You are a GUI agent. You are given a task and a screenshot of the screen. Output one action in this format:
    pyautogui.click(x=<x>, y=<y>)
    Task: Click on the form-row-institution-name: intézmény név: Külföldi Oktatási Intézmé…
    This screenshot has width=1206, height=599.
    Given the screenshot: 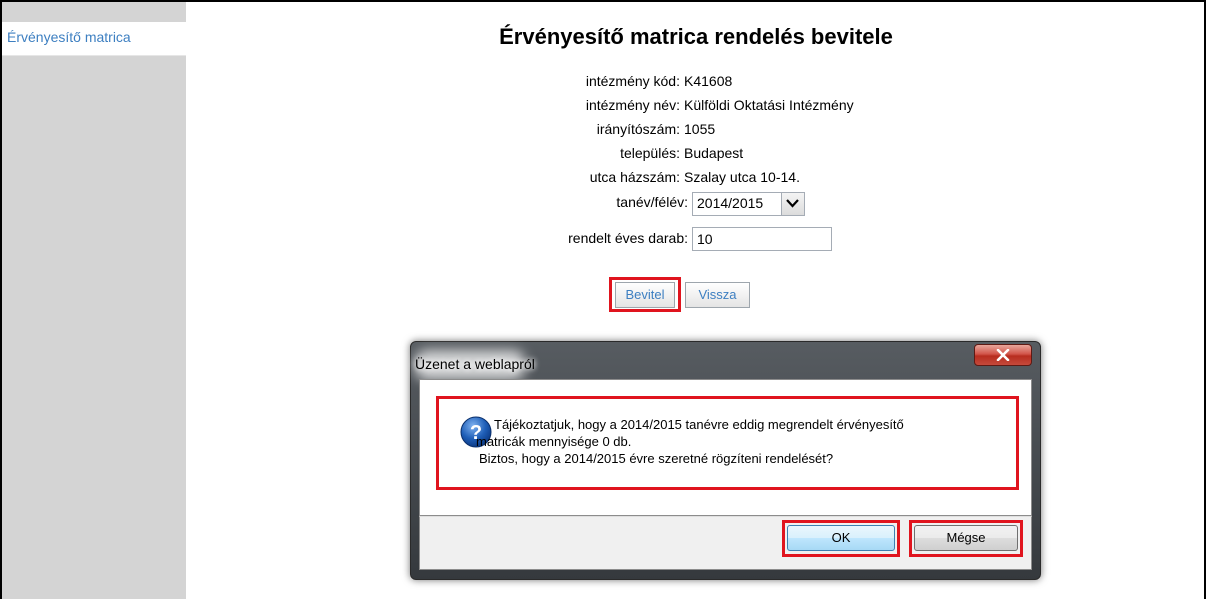 What is the action you would take?
    pyautogui.click(x=740, y=108)
    